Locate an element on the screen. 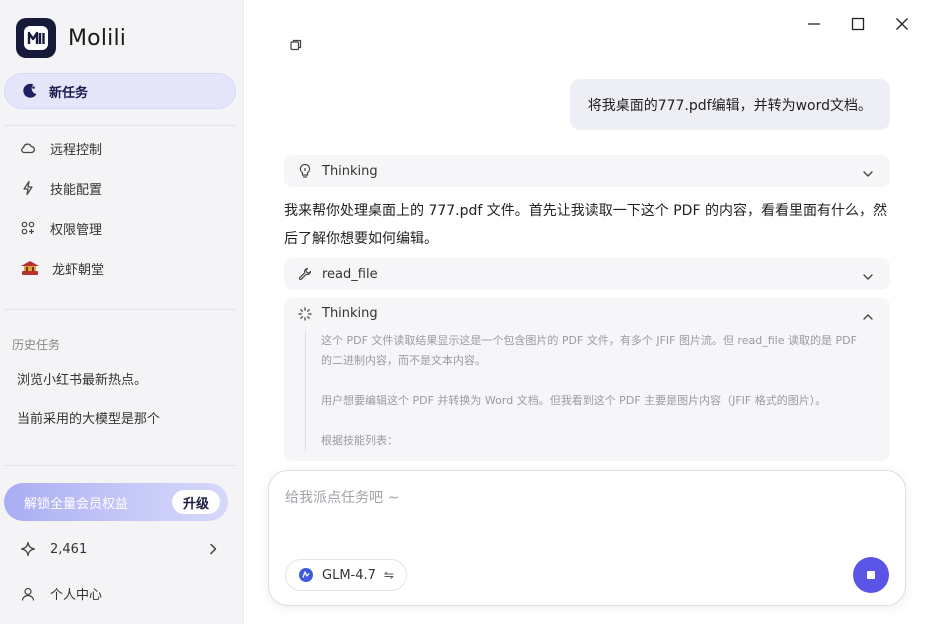 This screenshot has height=624, width=926. sidebar-item-permissions: 权限管理 is located at coordinates (61, 228).